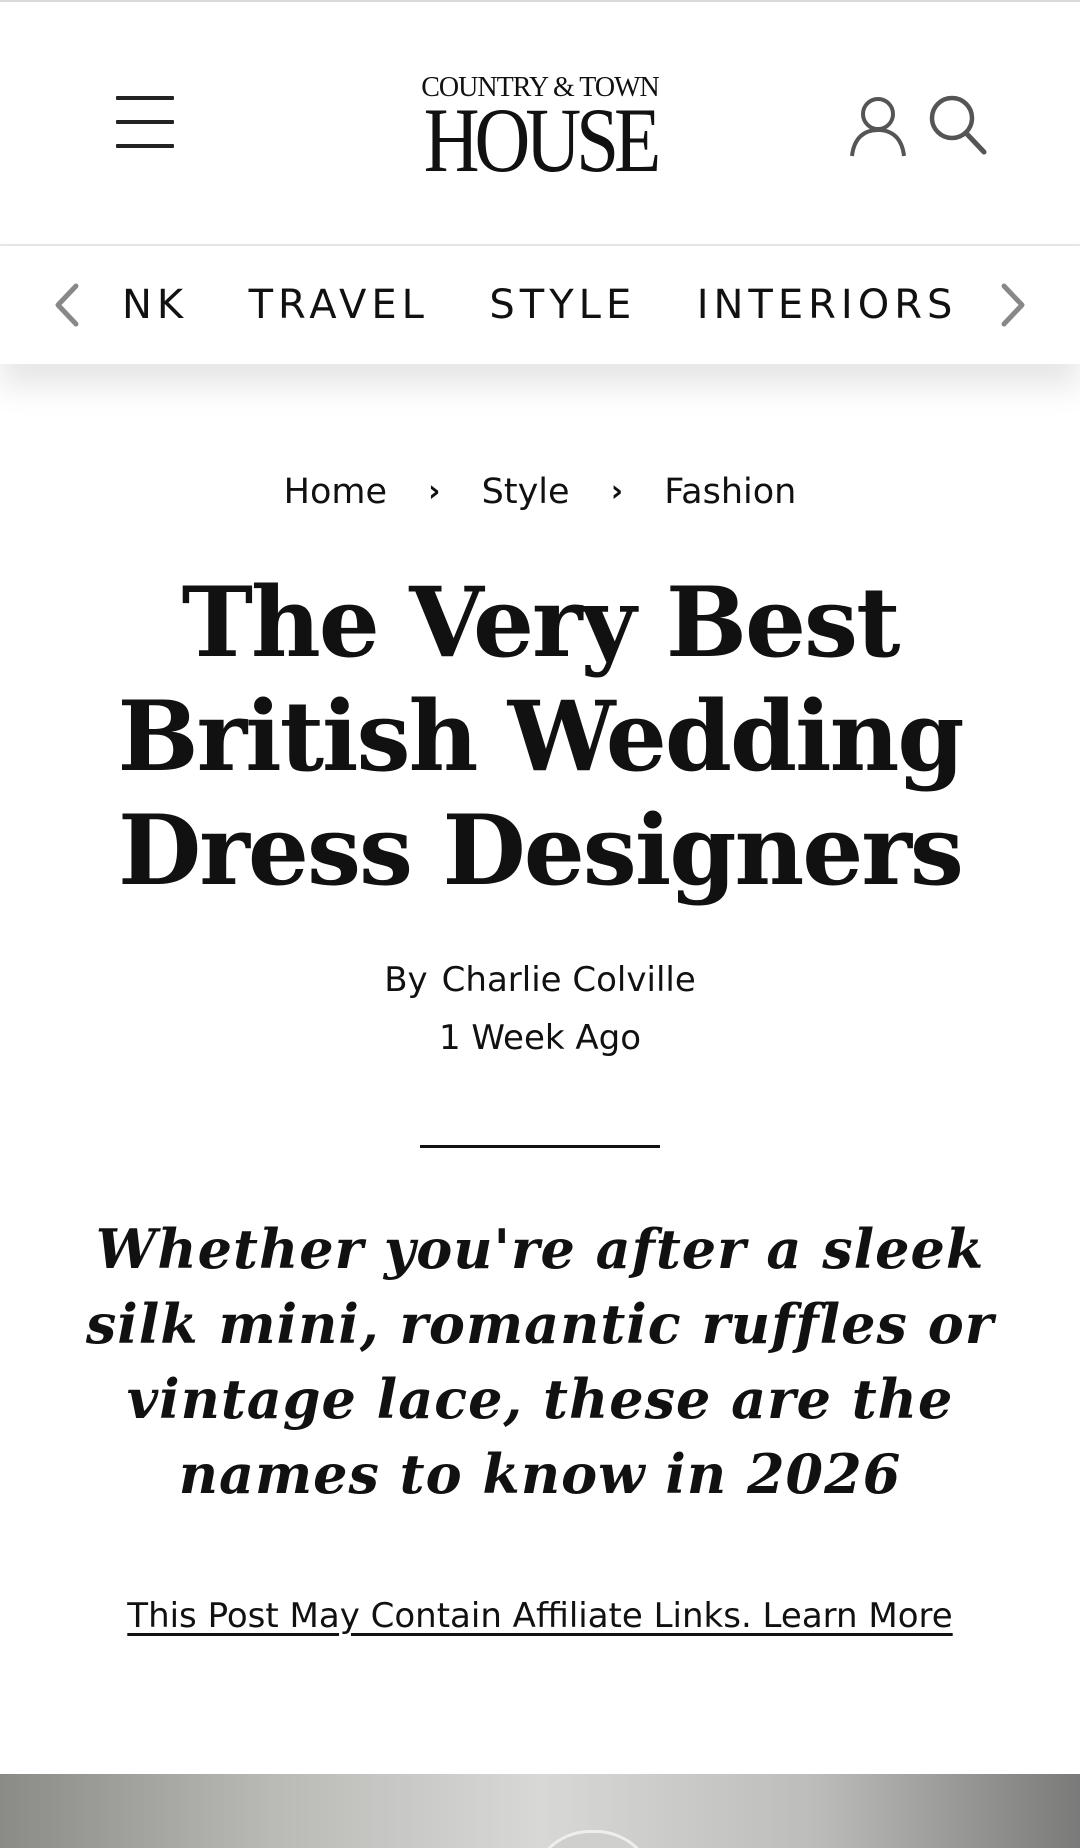 This screenshot has width=1080, height=1848. I want to click on hero-image, so click(540, 1811).